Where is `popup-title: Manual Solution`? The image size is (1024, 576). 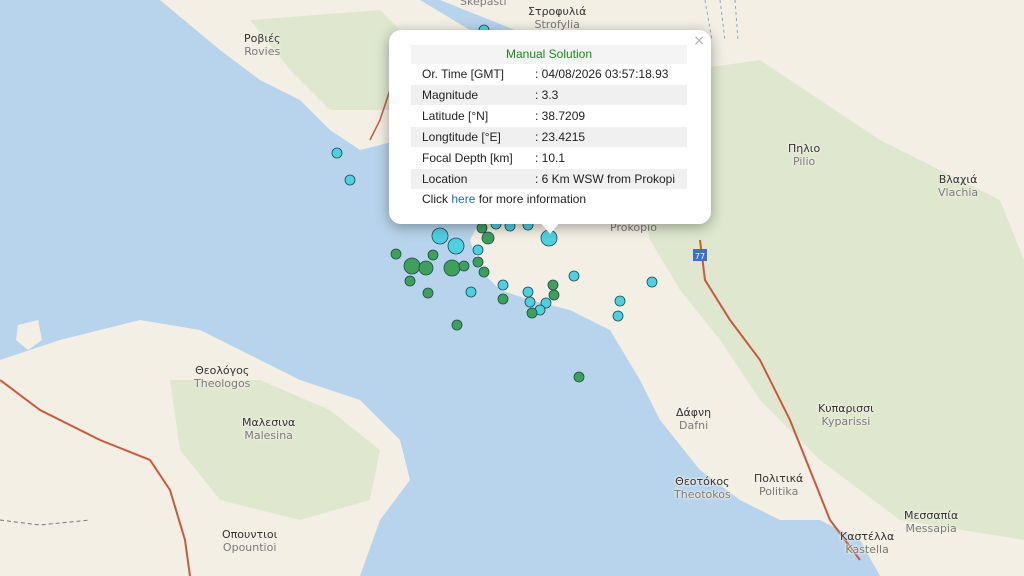
popup-title: Manual Solution is located at coordinates (549, 54).